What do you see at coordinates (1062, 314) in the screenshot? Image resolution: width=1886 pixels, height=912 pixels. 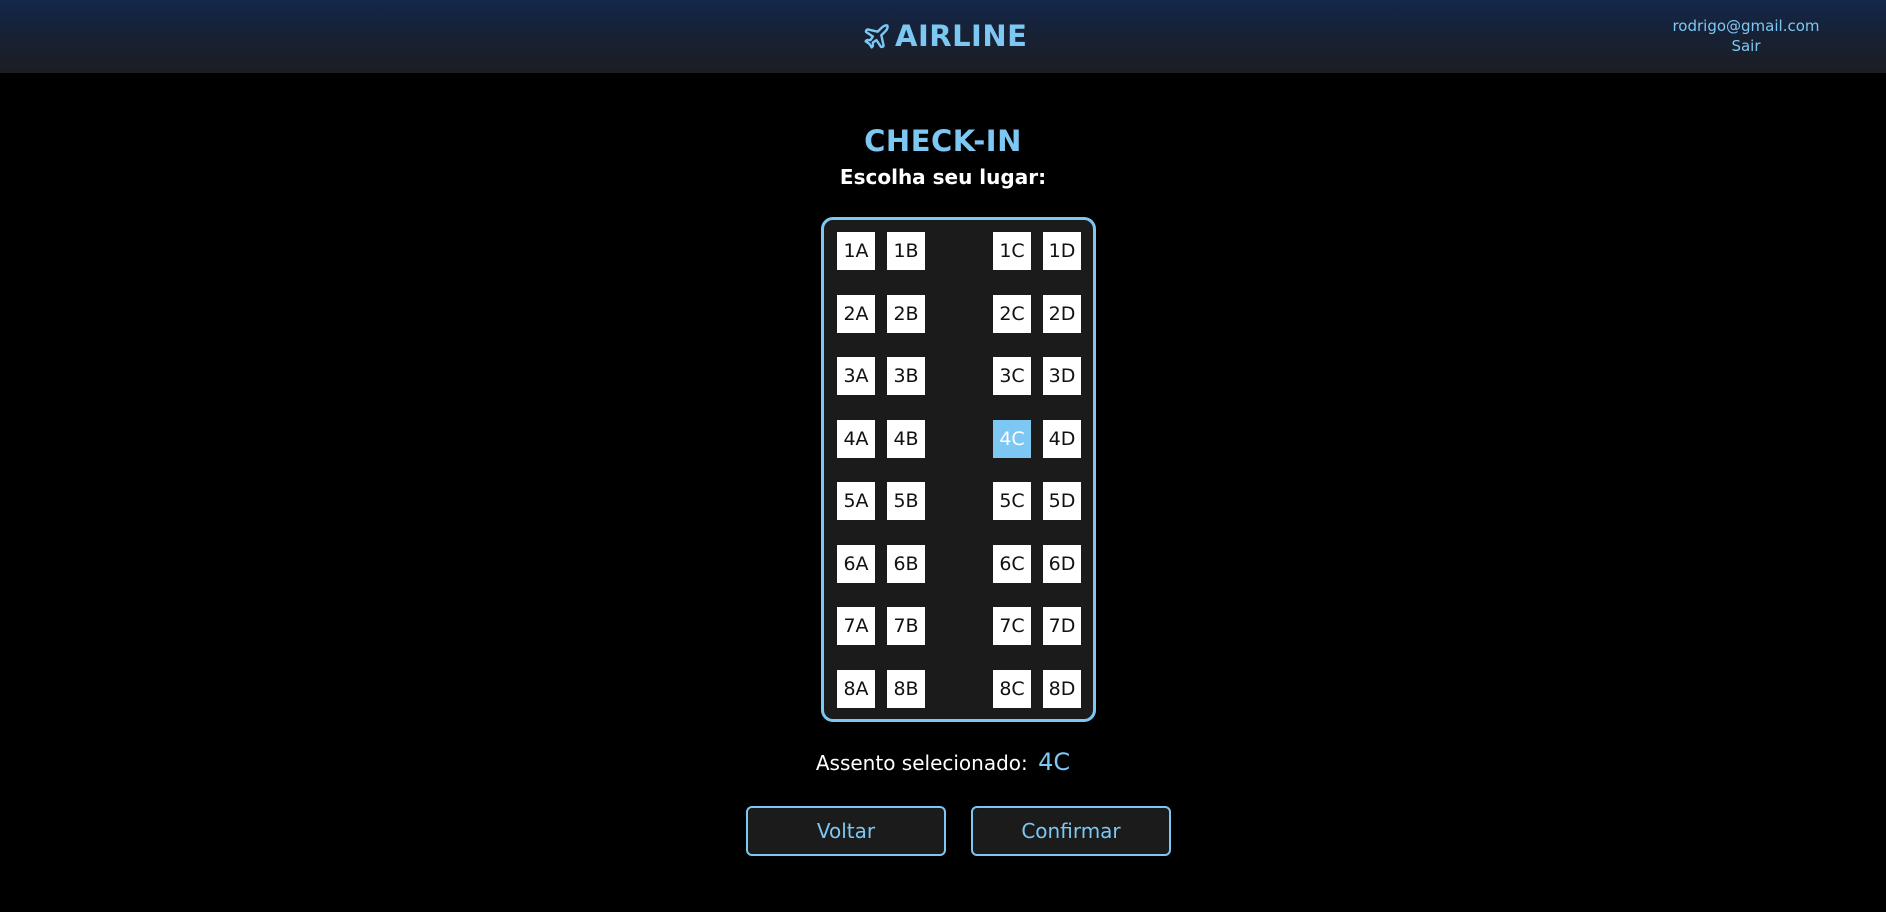 I see `seat-2d: 2D` at bounding box center [1062, 314].